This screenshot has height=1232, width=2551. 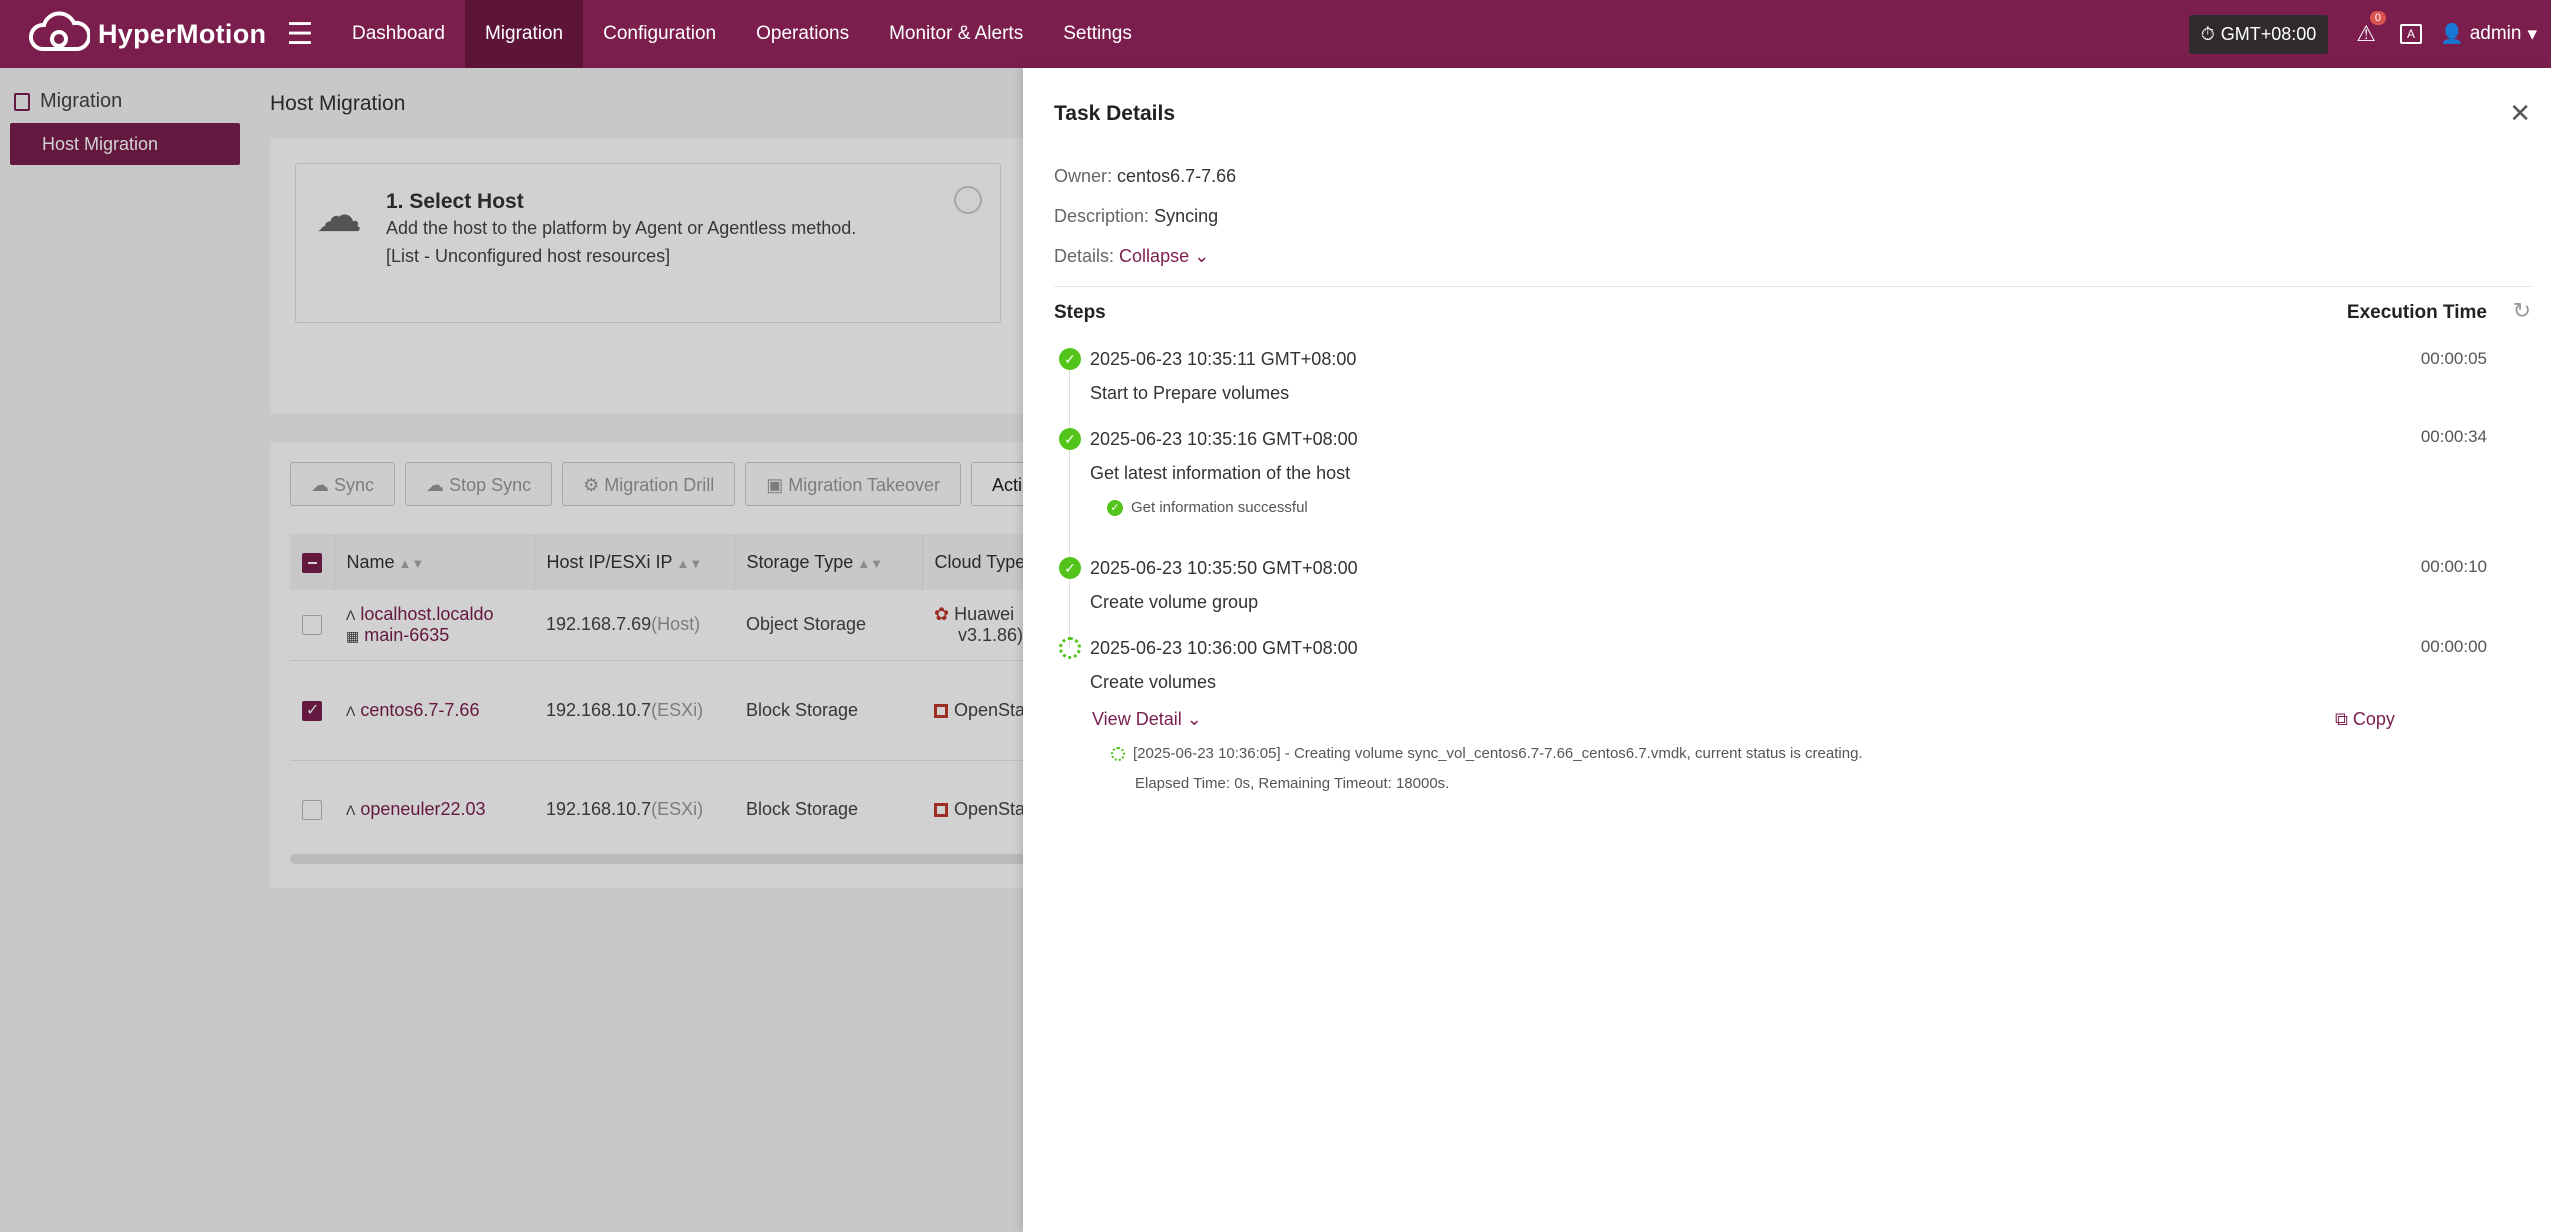 I want to click on app-name: HyperMotion, so click(x=182, y=33).